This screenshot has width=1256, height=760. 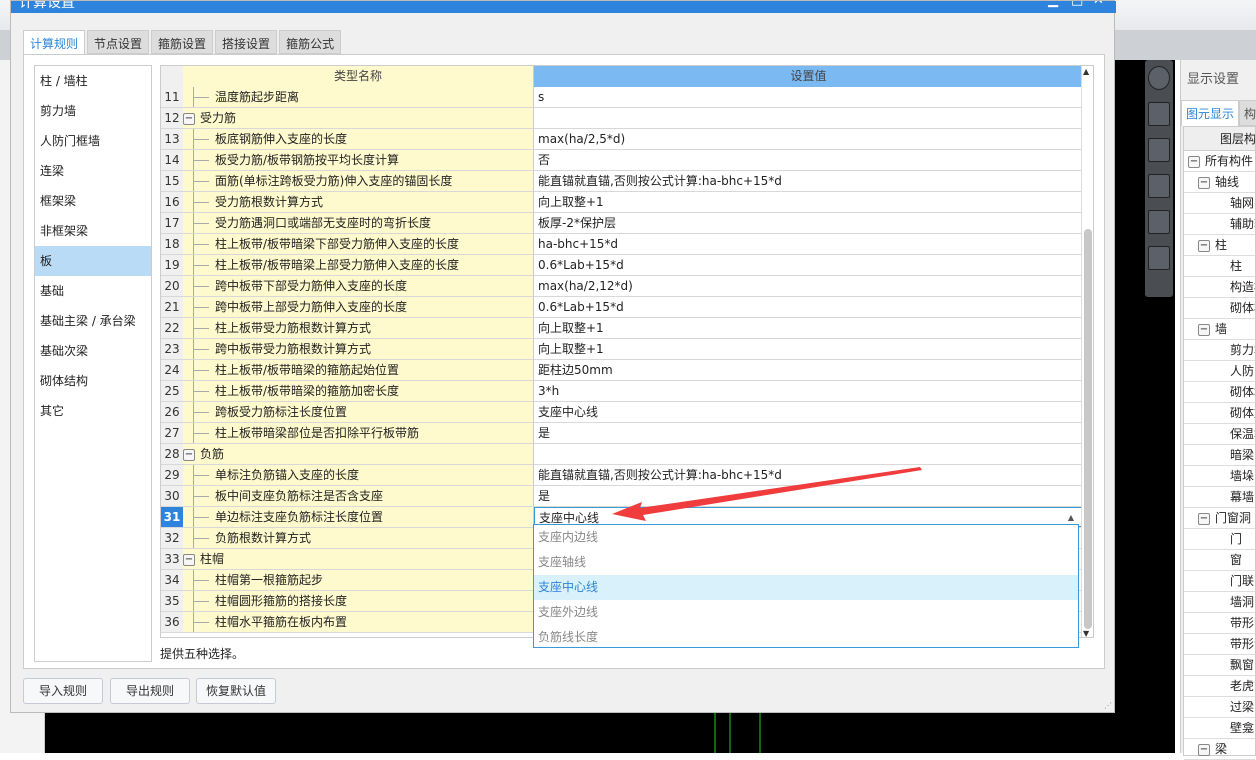 What do you see at coordinates (806, 587) in the screenshot?
I see `dropdown-option: 支座中心线` at bounding box center [806, 587].